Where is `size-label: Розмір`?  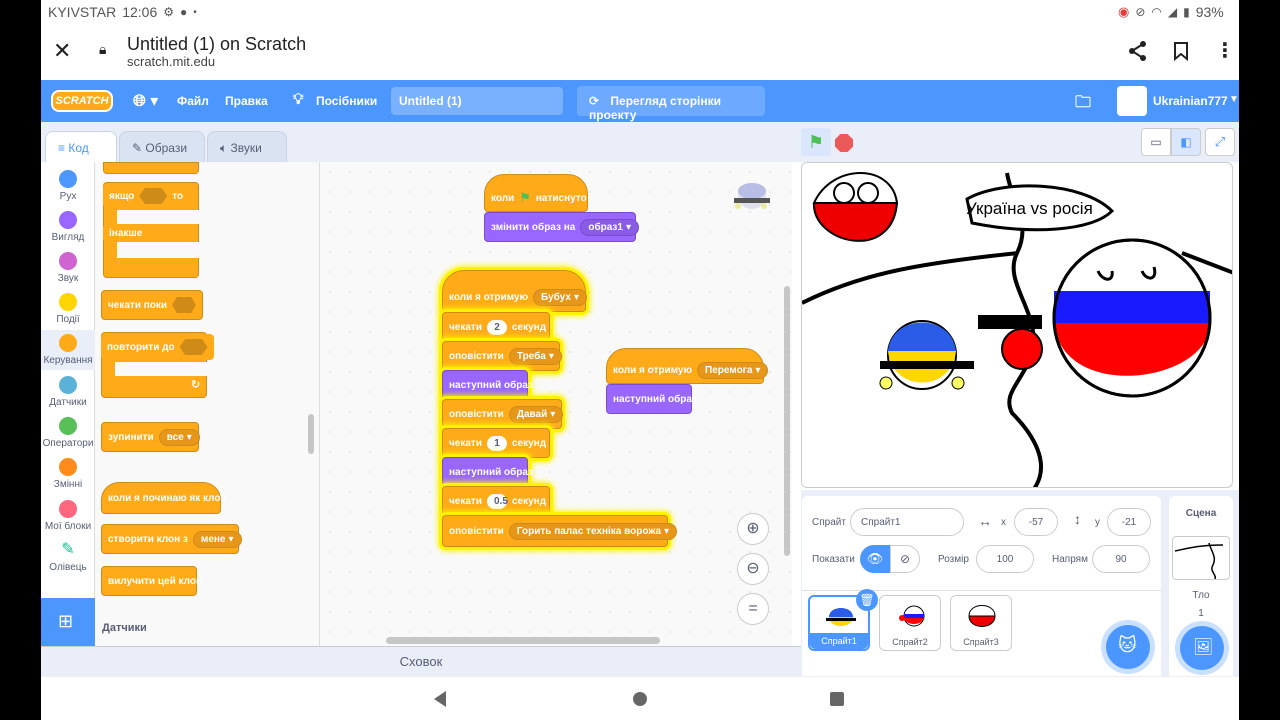
size-label: Розмір is located at coordinates (953, 559).